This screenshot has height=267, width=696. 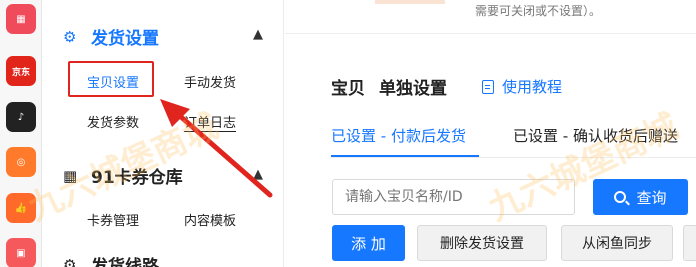 I want to click on add-button: 添 加, so click(x=368, y=243).